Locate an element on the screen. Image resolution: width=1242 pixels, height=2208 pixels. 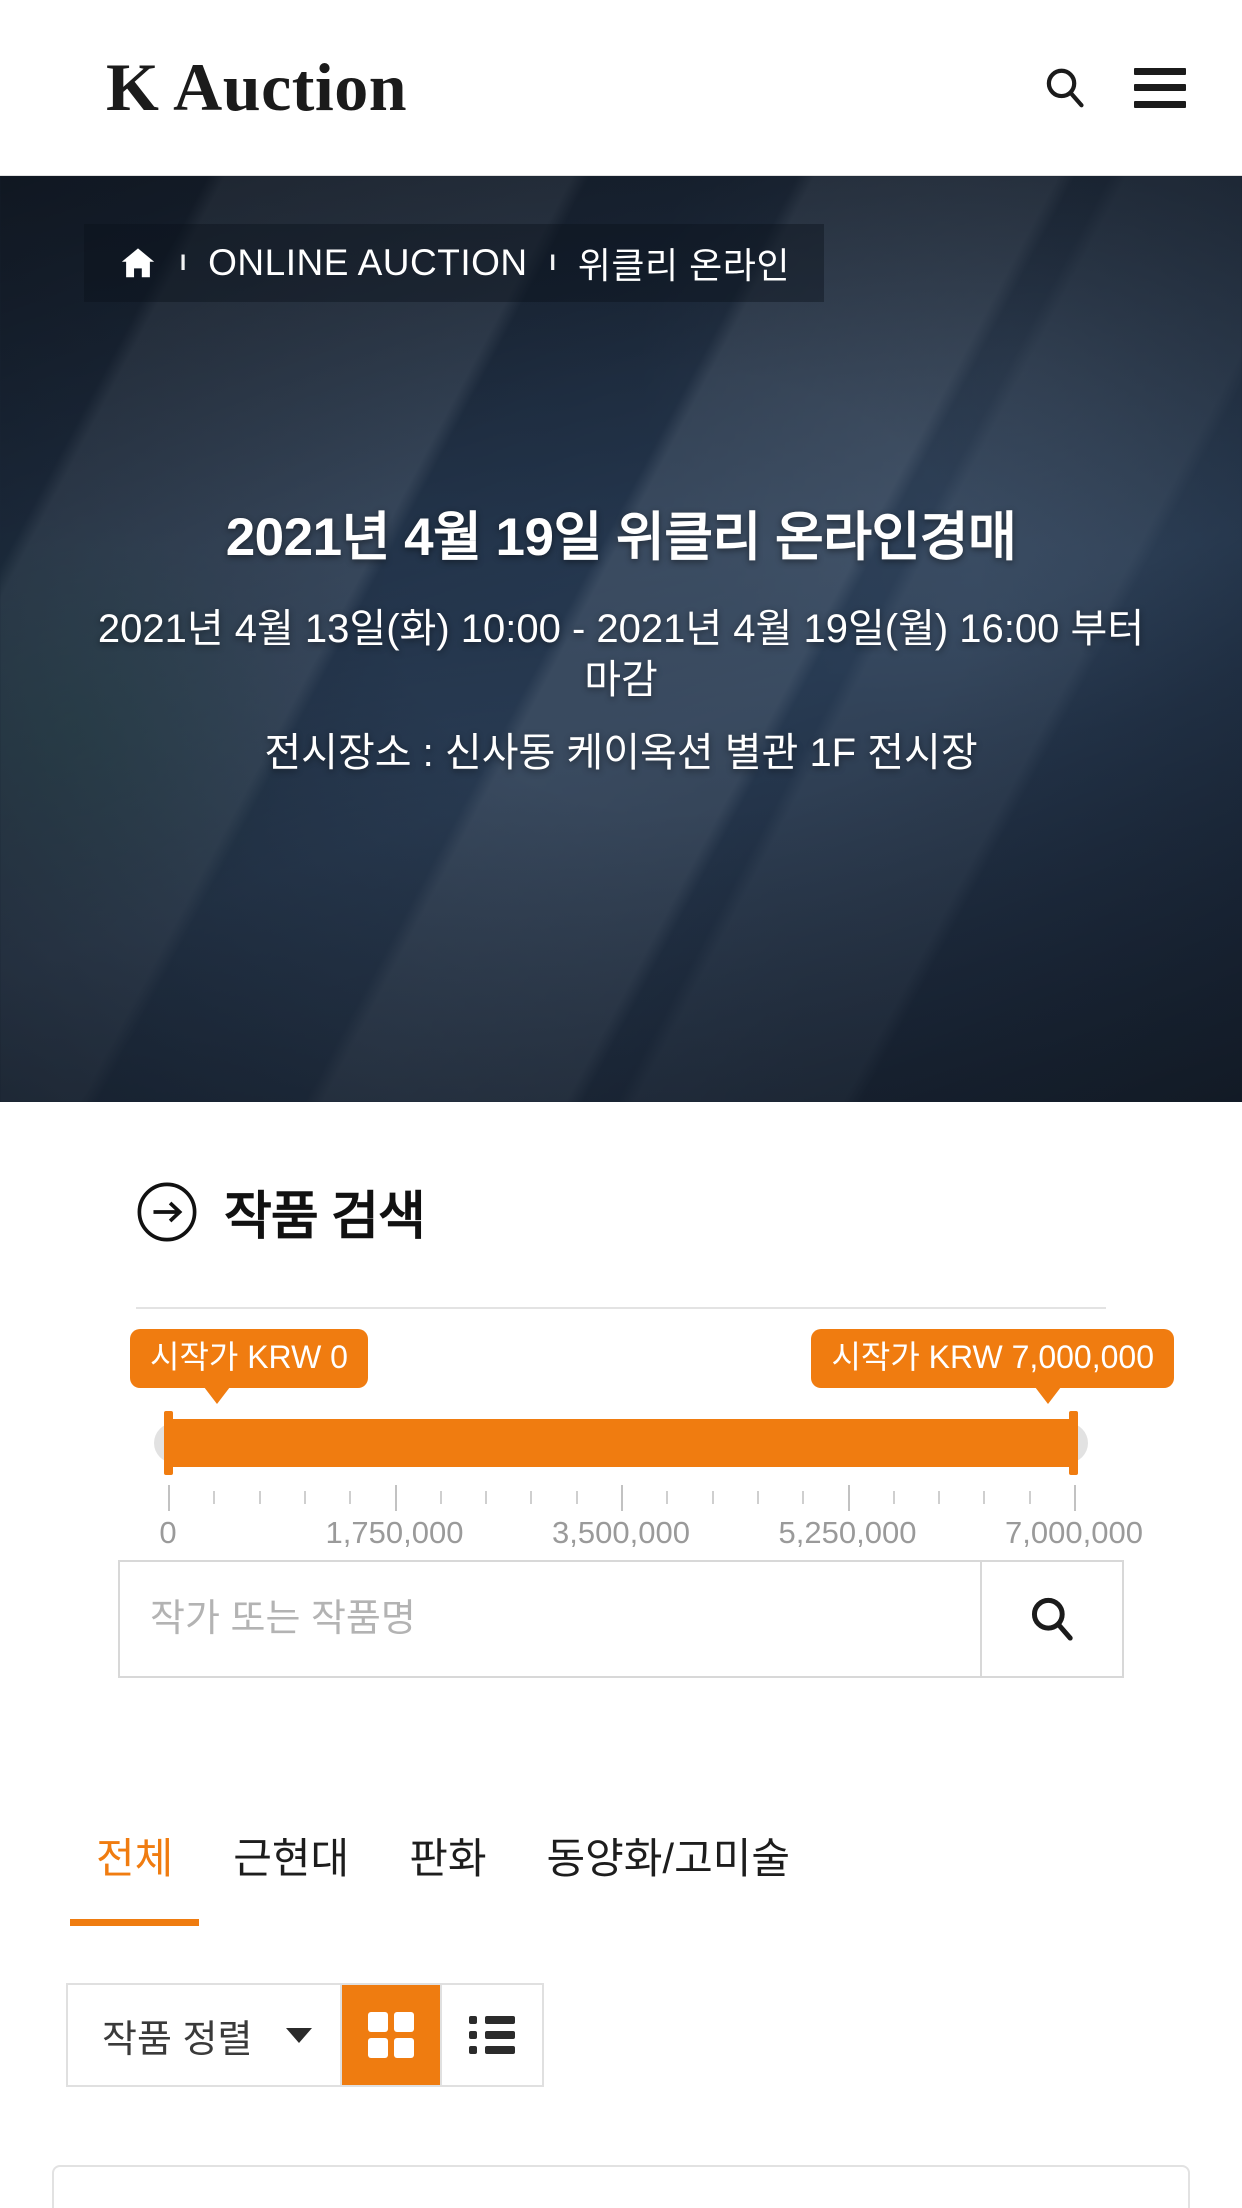
price-range-slider is located at coordinates (621, 1443).